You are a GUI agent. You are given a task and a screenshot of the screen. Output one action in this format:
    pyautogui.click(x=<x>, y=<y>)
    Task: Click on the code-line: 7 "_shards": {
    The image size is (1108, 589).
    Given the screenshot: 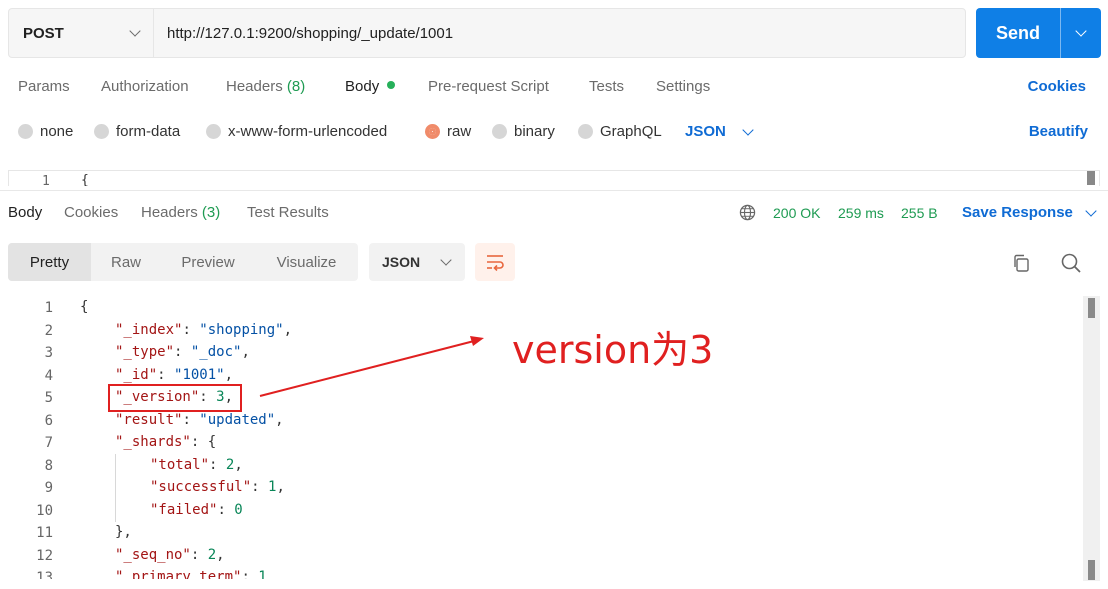 What is the action you would take?
    pyautogui.click(x=540, y=442)
    